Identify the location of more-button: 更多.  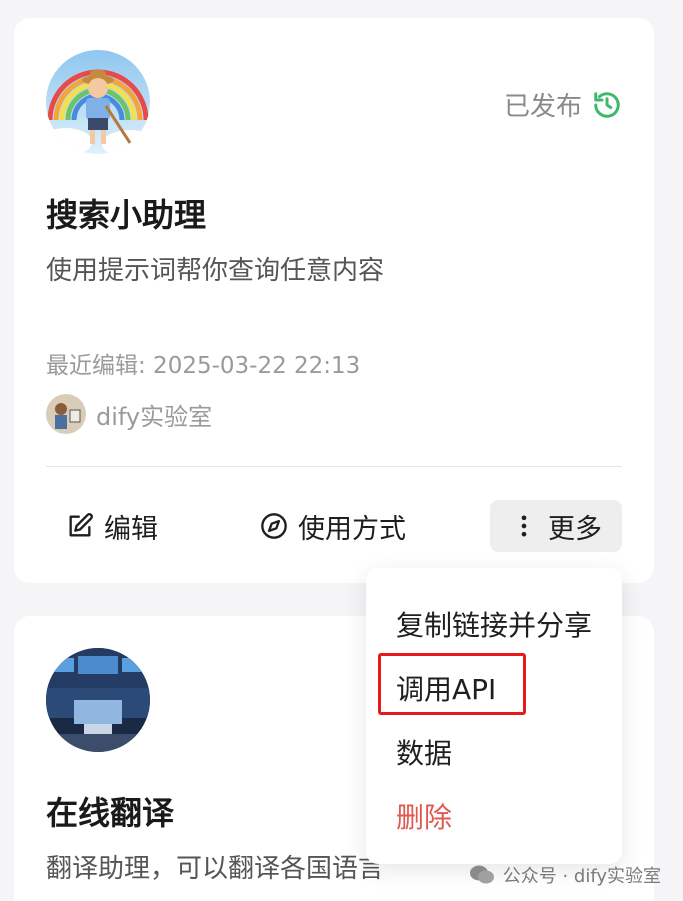
(556, 526).